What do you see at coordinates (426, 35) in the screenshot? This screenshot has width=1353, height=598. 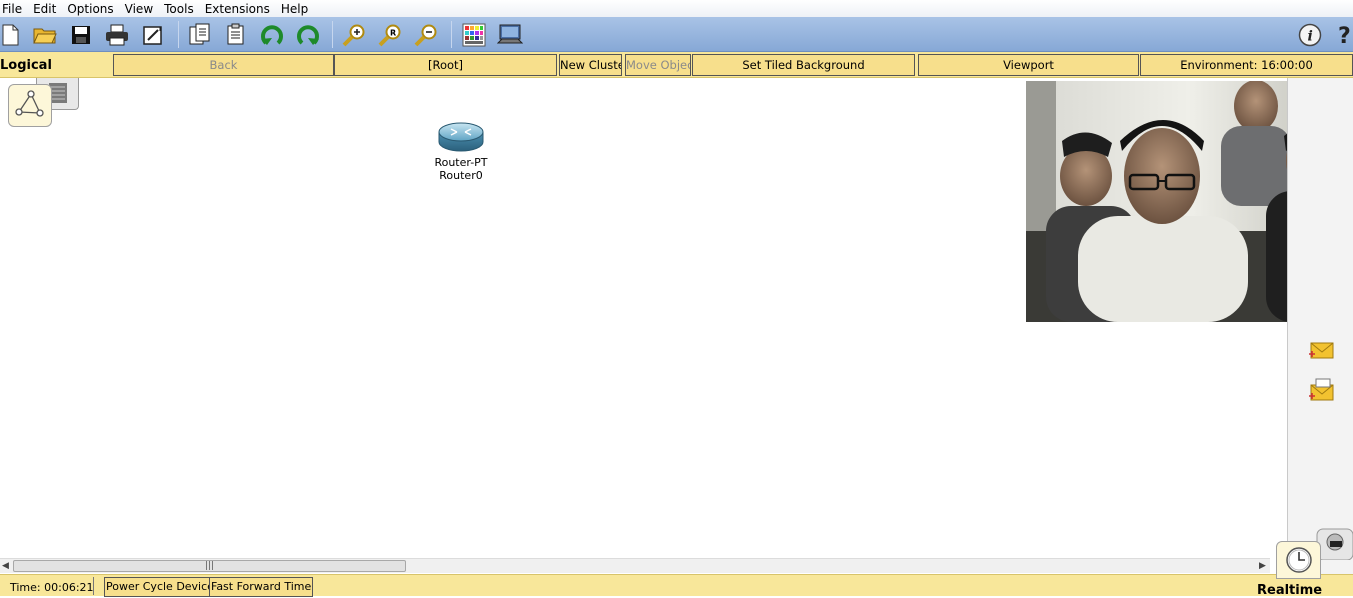 I see `zoom-out-icon` at bounding box center [426, 35].